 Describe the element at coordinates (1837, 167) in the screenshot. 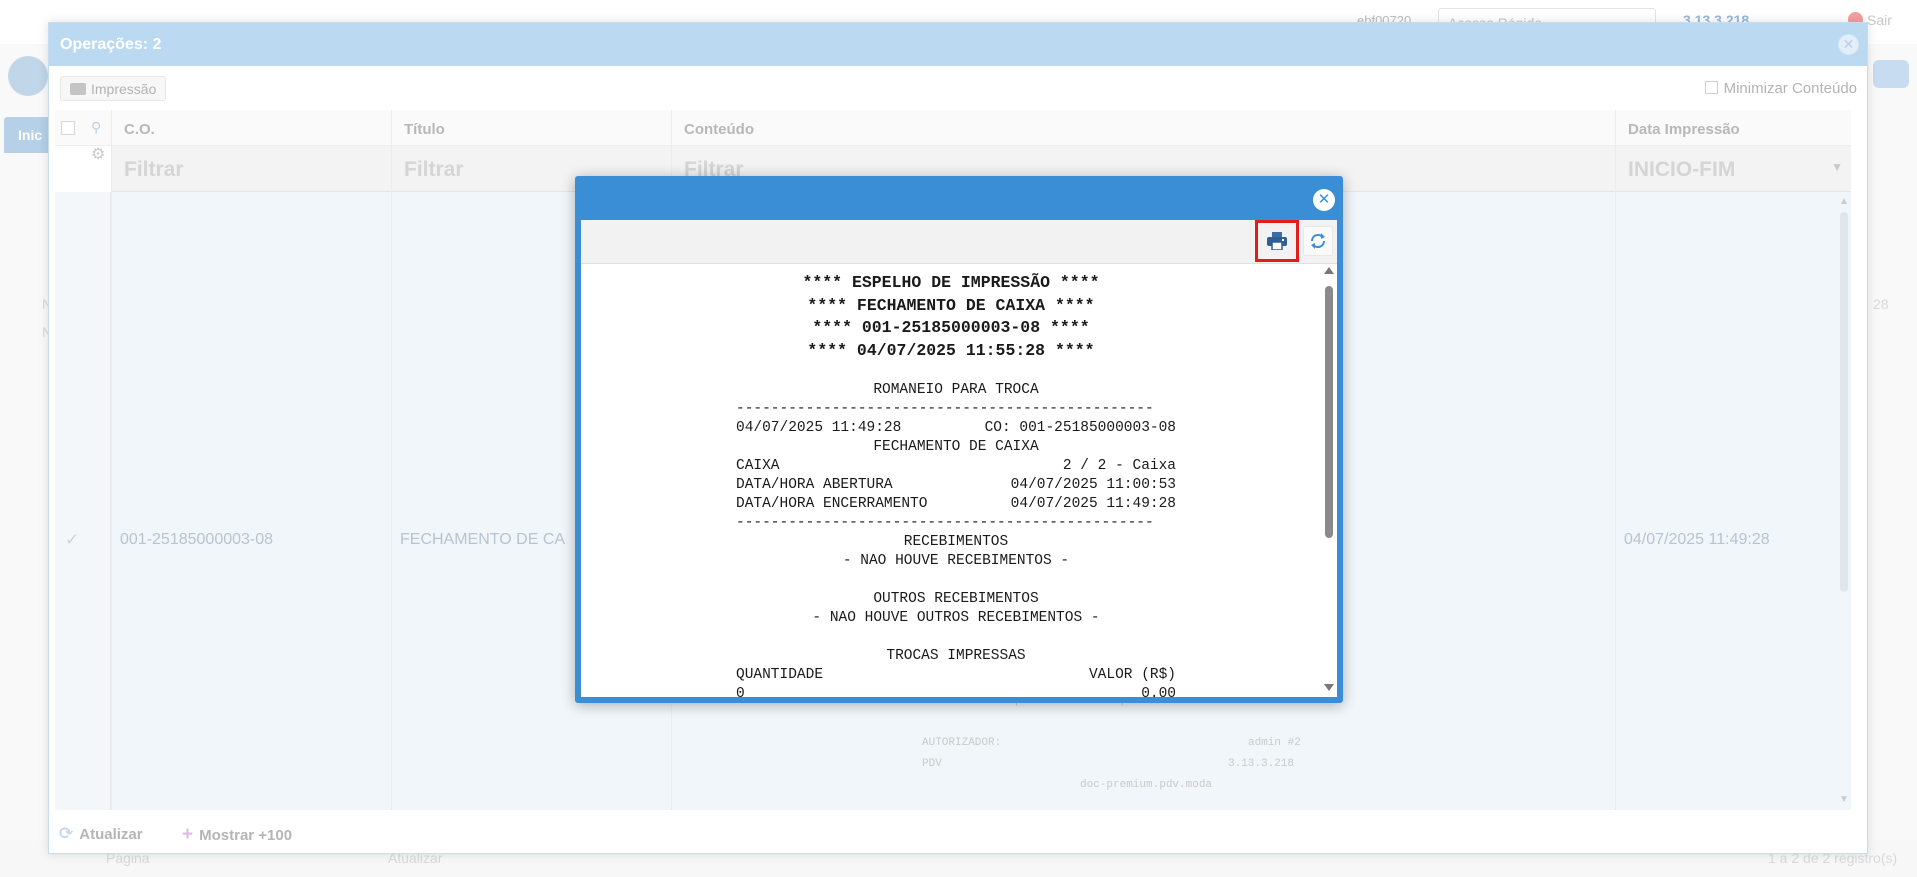

I see `chevron-down-icon: ▼` at that location.